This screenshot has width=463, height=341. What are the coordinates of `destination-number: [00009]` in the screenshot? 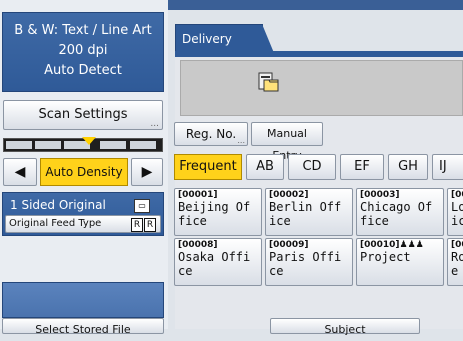 It's located at (289, 245).